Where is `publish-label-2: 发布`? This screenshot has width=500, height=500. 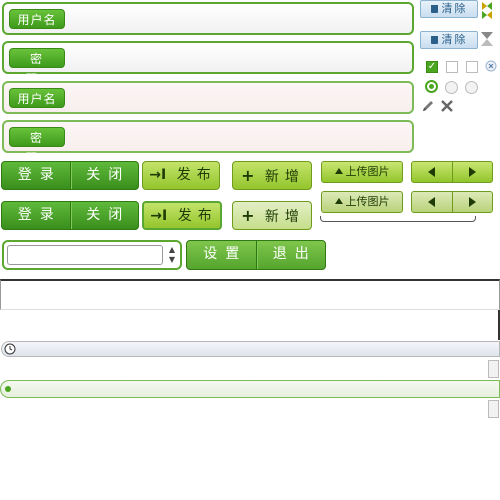
publish-label-2: 发布 is located at coordinates (197, 216).